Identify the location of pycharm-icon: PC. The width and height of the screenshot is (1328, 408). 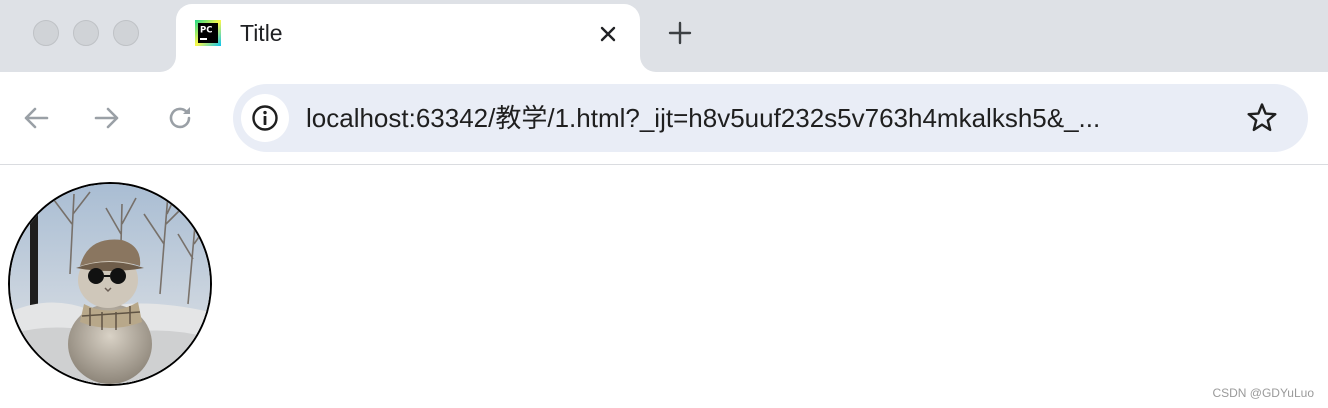
(208, 33).